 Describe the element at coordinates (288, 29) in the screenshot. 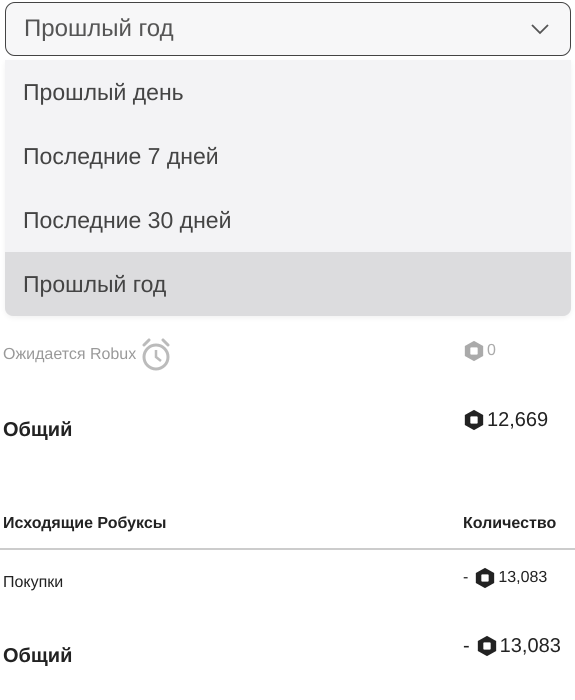

I see `period-select: Прошлый год` at that location.